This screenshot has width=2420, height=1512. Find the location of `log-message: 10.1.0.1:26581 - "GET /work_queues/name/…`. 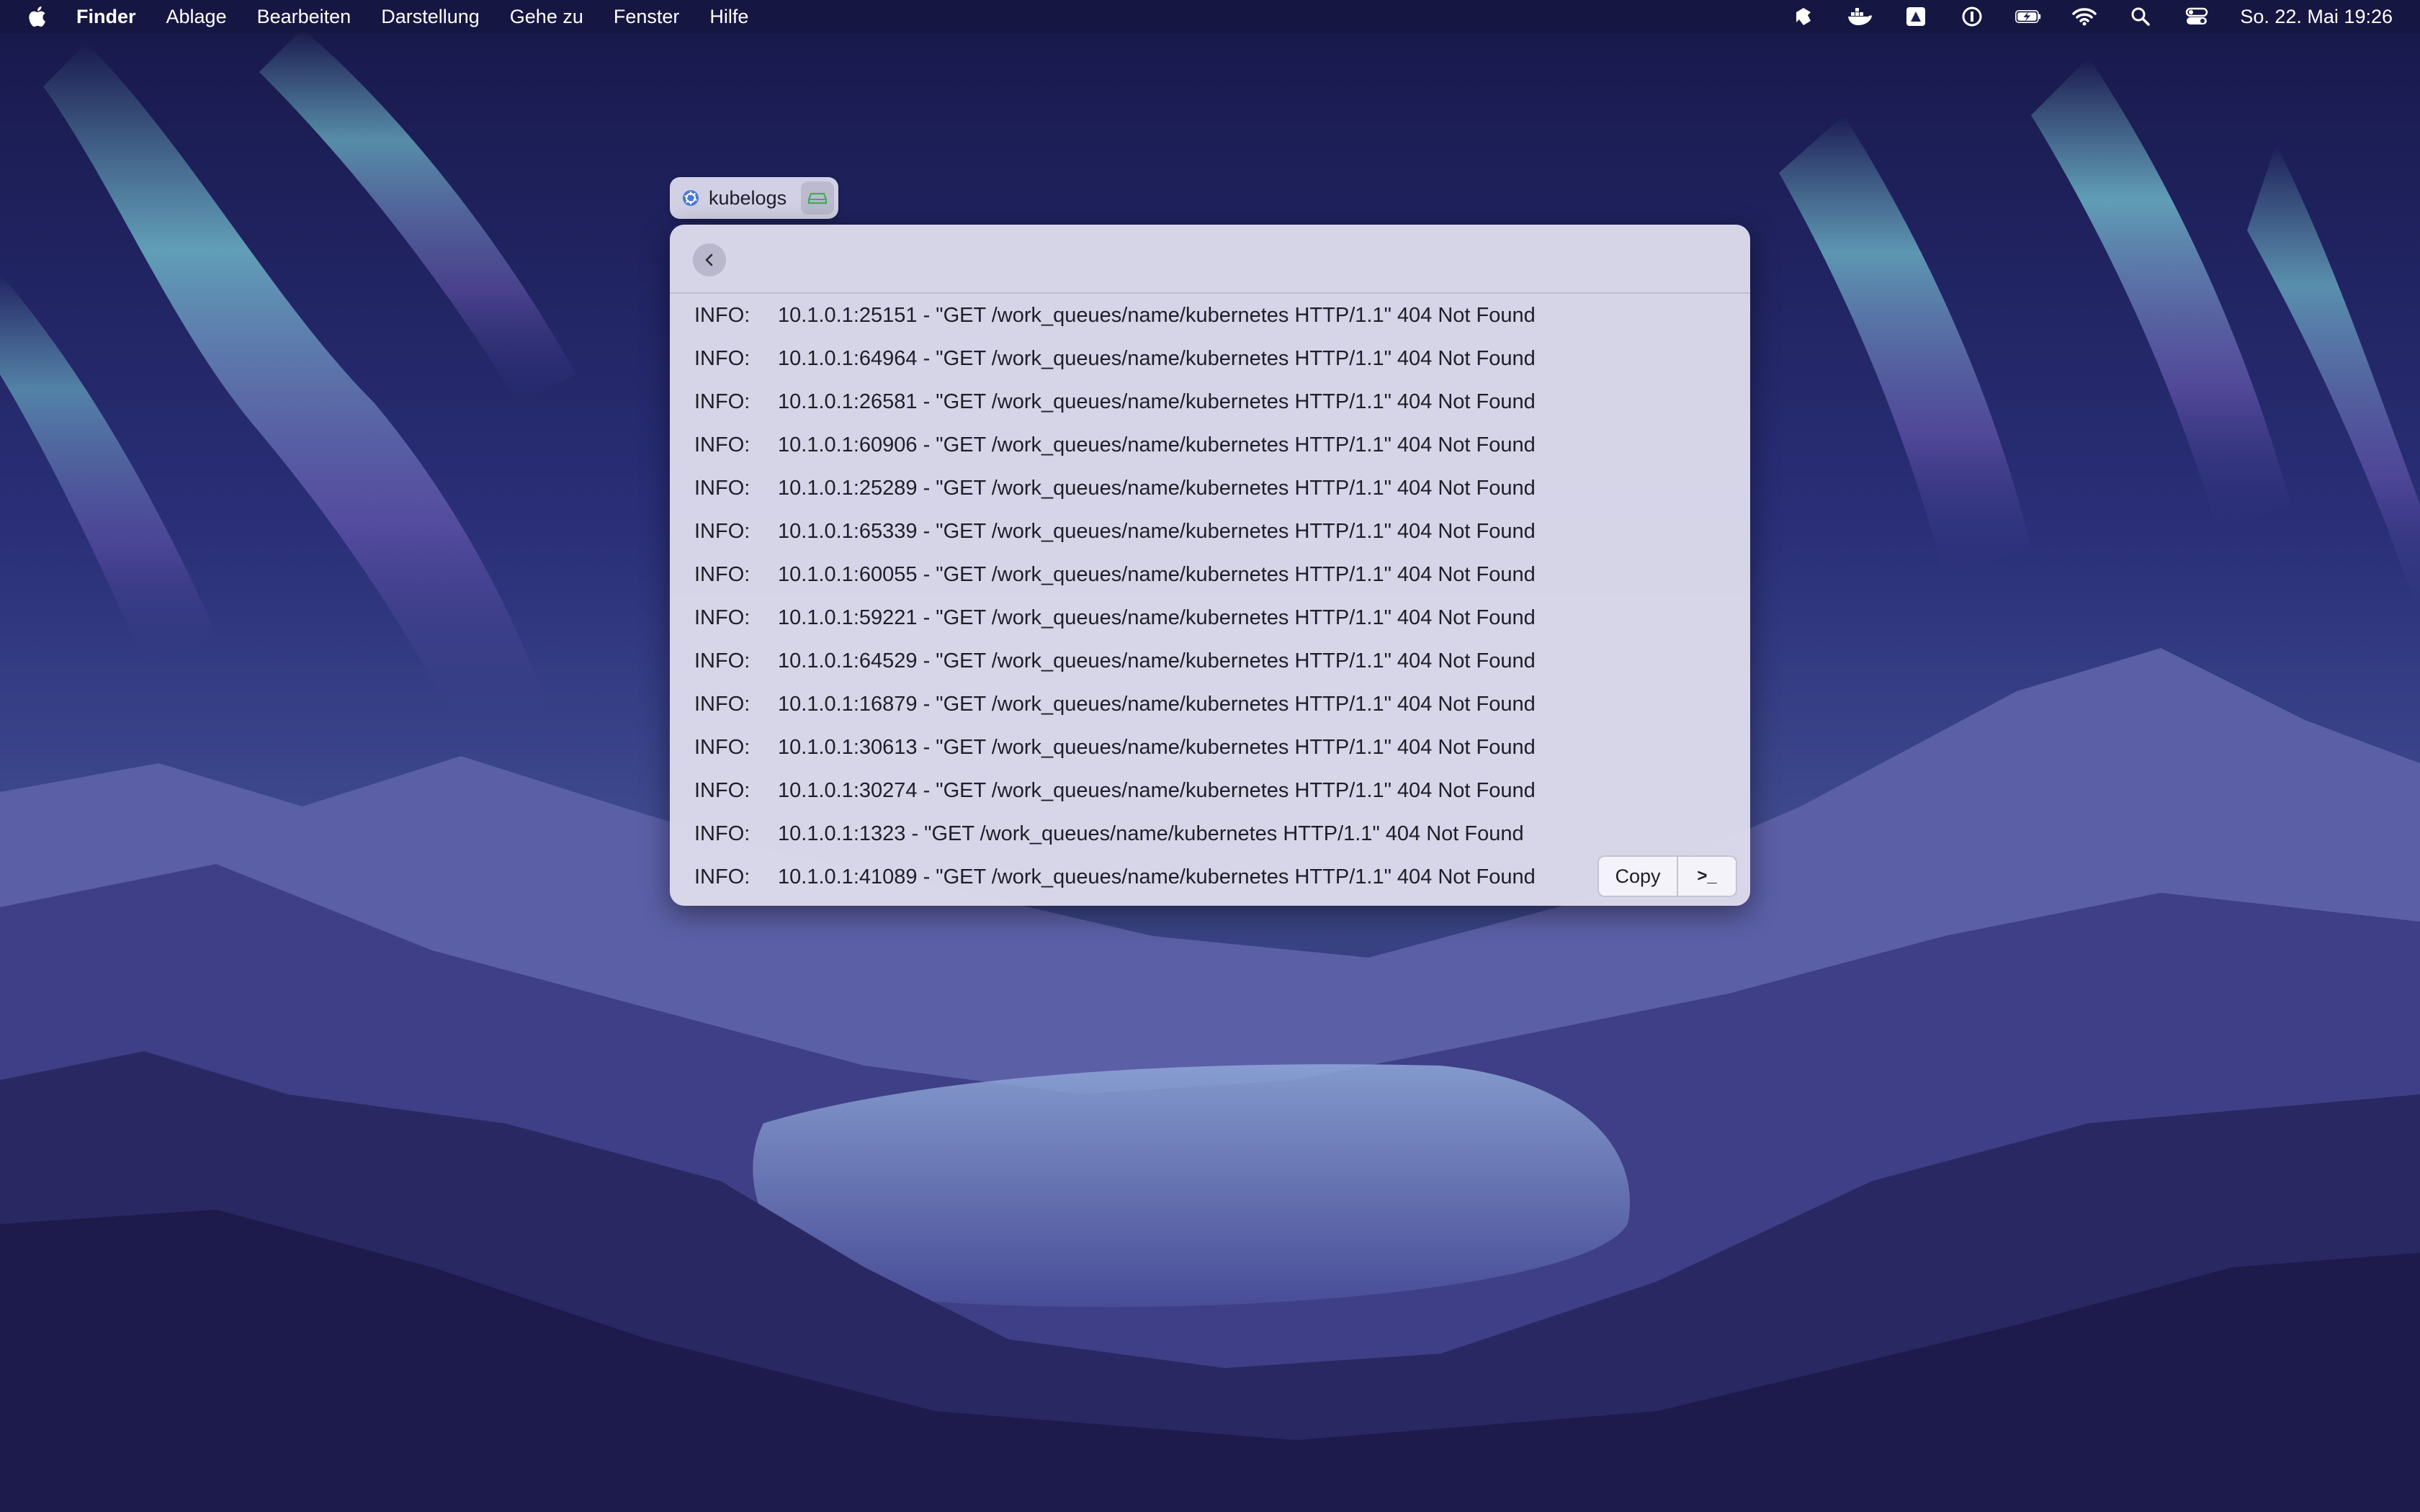

log-message: 10.1.0.1:26581 - "GET /work_queues/name/… is located at coordinates (1157, 401).